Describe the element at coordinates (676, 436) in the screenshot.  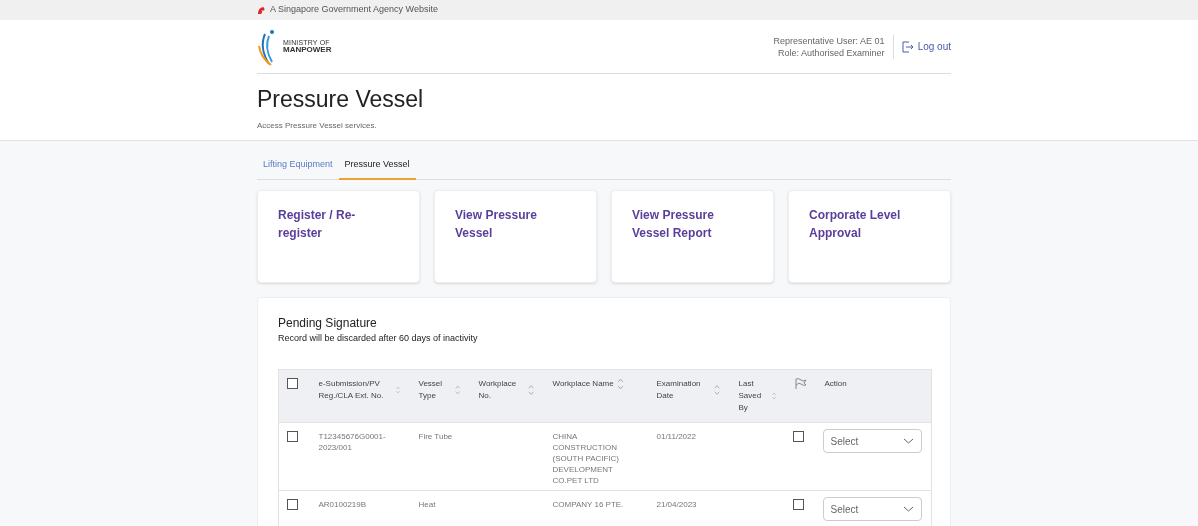
I see `table-cell: 01/11/2022` at that location.